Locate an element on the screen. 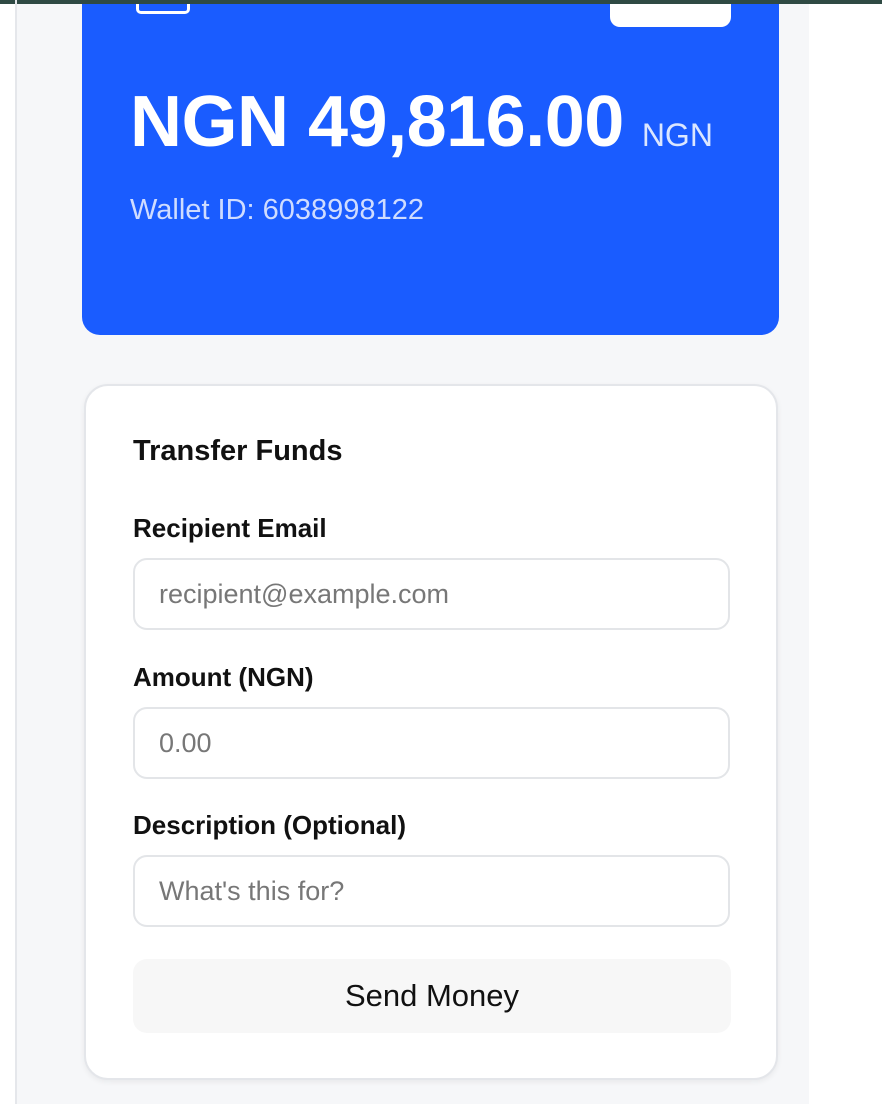 The width and height of the screenshot is (882, 1104). amount-input is located at coordinates (431, 743).